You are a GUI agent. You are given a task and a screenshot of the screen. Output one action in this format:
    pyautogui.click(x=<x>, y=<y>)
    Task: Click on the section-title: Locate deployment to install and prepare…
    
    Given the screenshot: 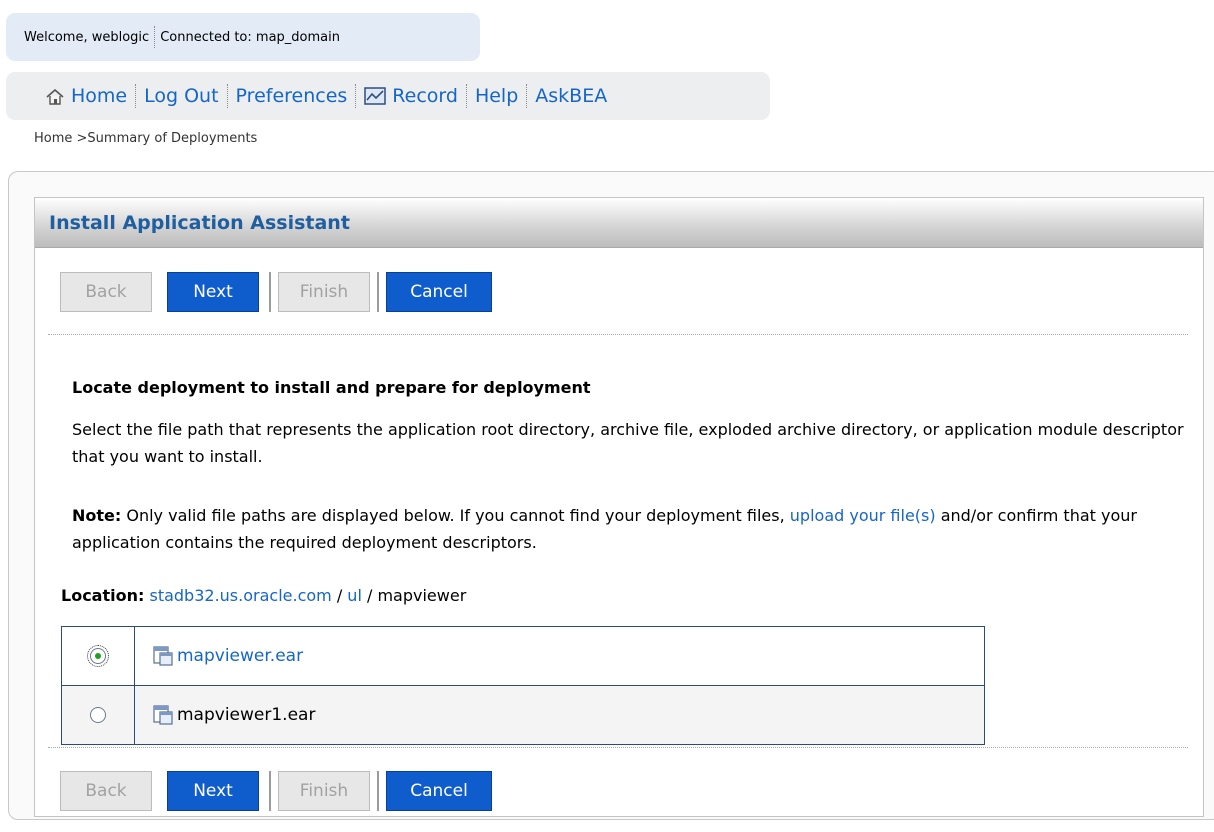 What is the action you would take?
    pyautogui.click(x=331, y=387)
    